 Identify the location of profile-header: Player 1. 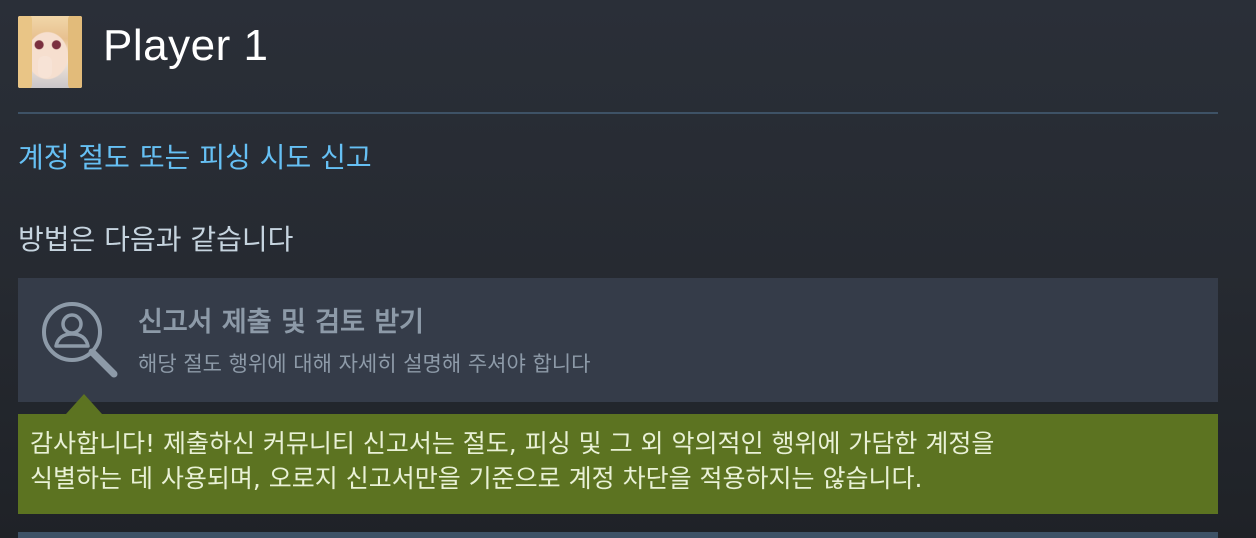
(143, 52).